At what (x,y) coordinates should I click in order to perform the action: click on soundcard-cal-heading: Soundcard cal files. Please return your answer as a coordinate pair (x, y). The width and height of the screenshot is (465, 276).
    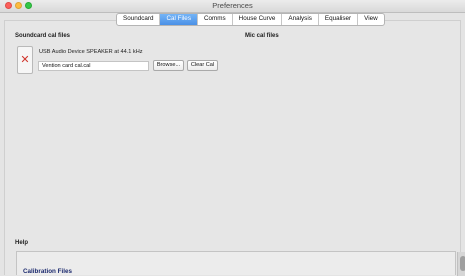
    Looking at the image, I should click on (43, 36).